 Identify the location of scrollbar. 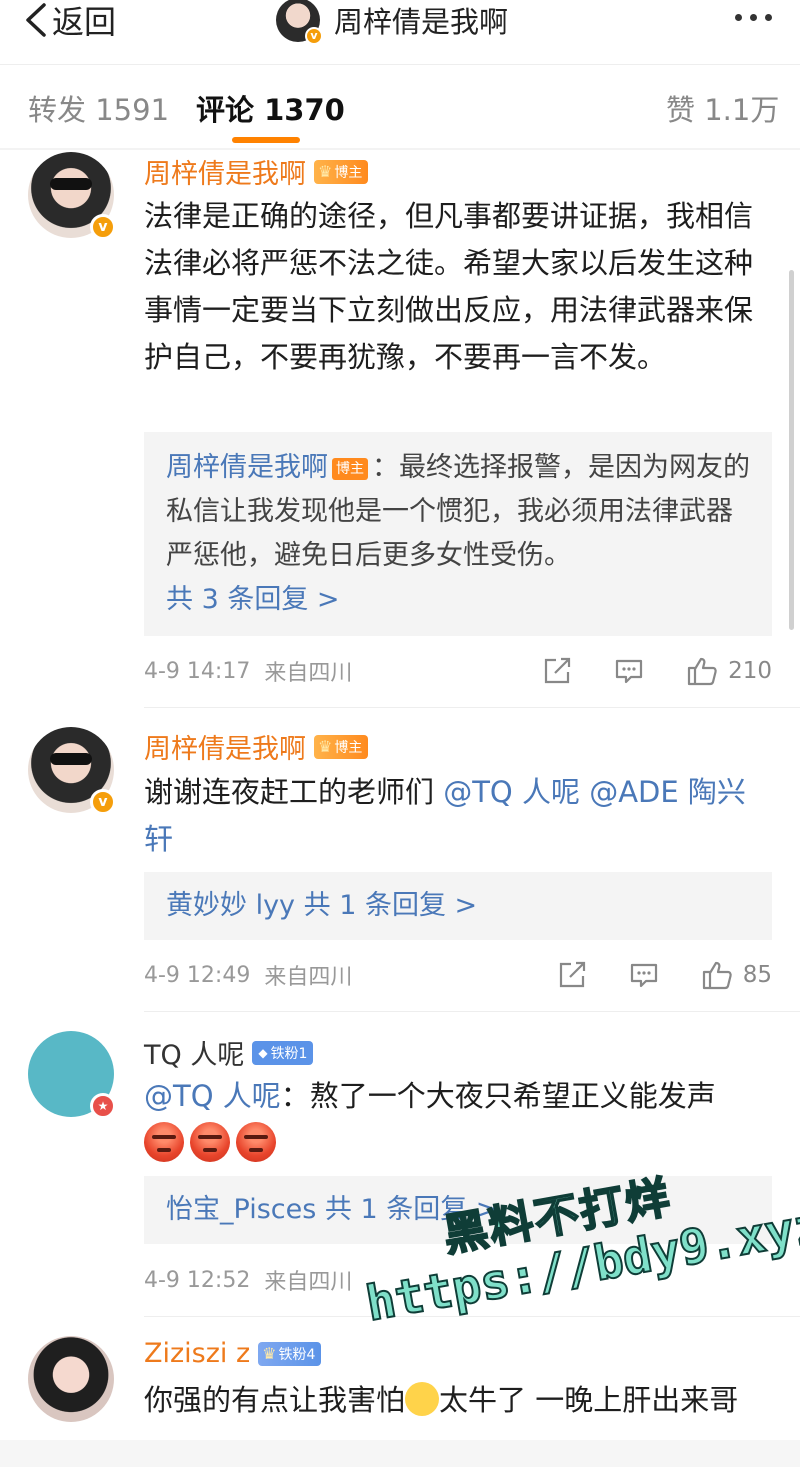
(791, 450).